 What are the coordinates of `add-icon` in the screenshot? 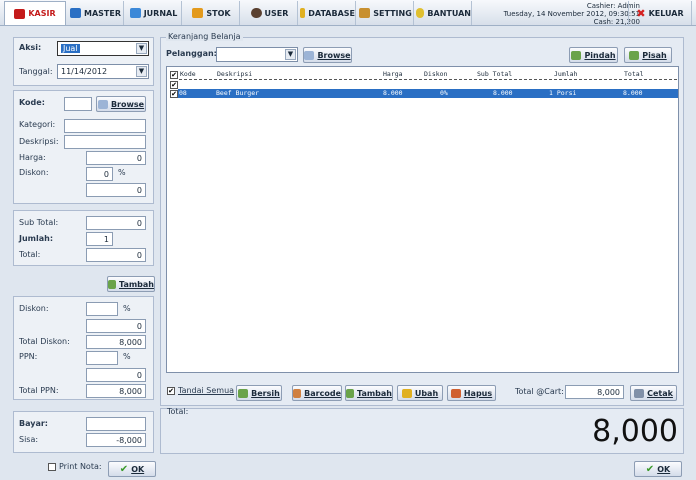 It's located at (112, 284).